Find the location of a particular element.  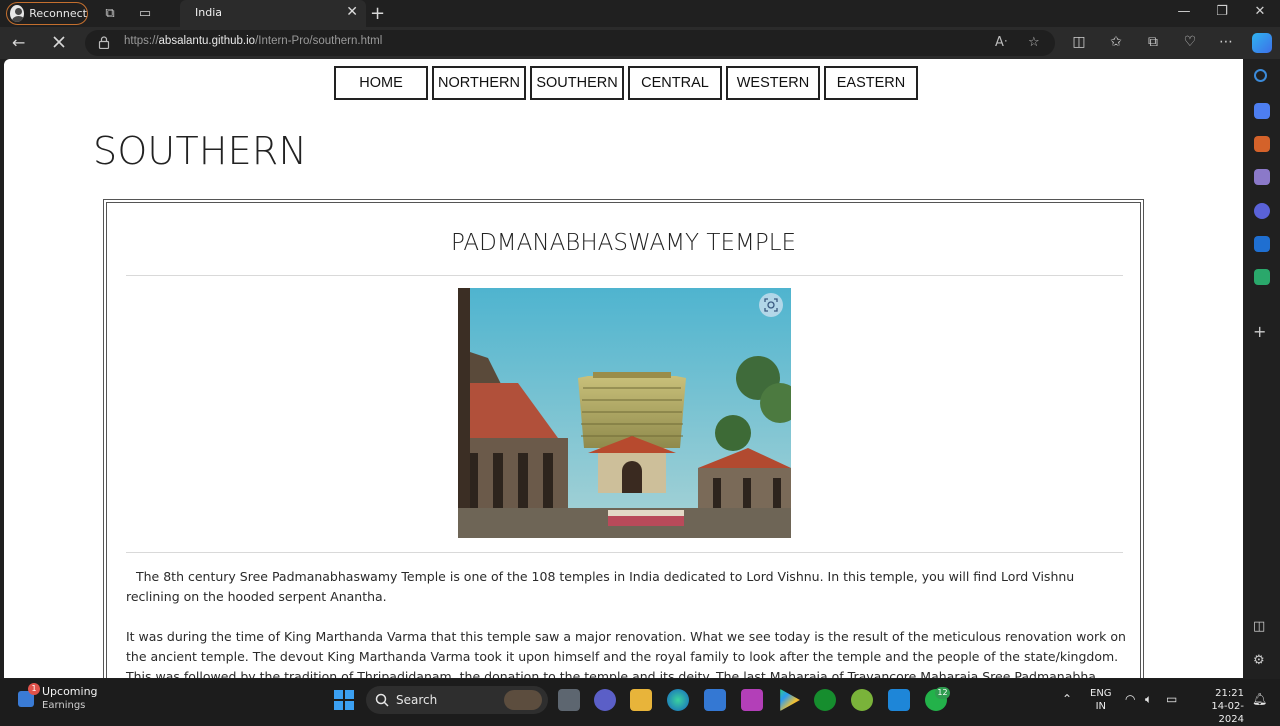

battery-icon: ▭ is located at coordinates (1171, 699).